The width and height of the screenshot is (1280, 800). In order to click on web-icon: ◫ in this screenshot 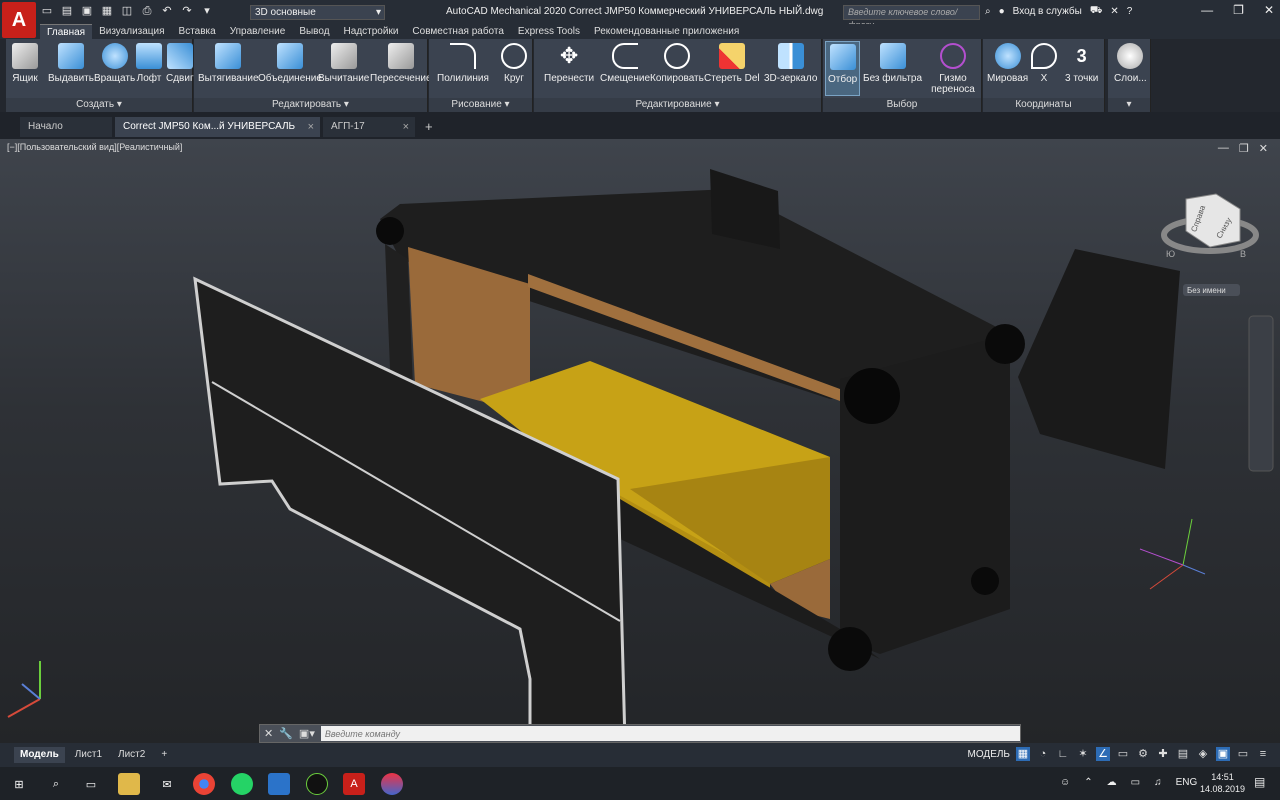, I will do `click(127, 11)`.